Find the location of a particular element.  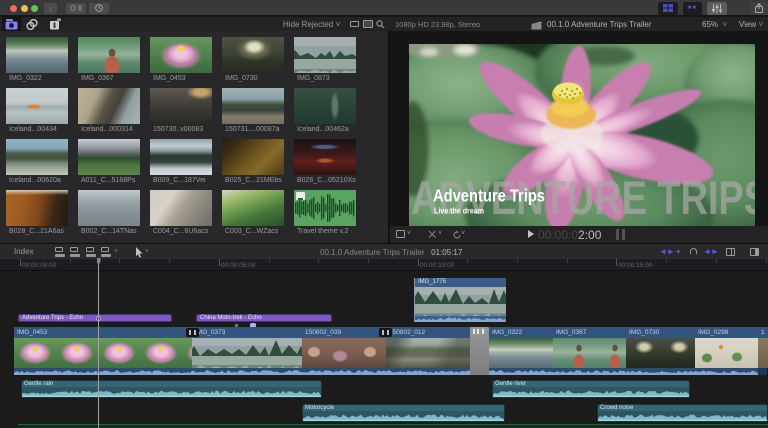

svg-text: Live the dream is located at coordinates (459, 211).